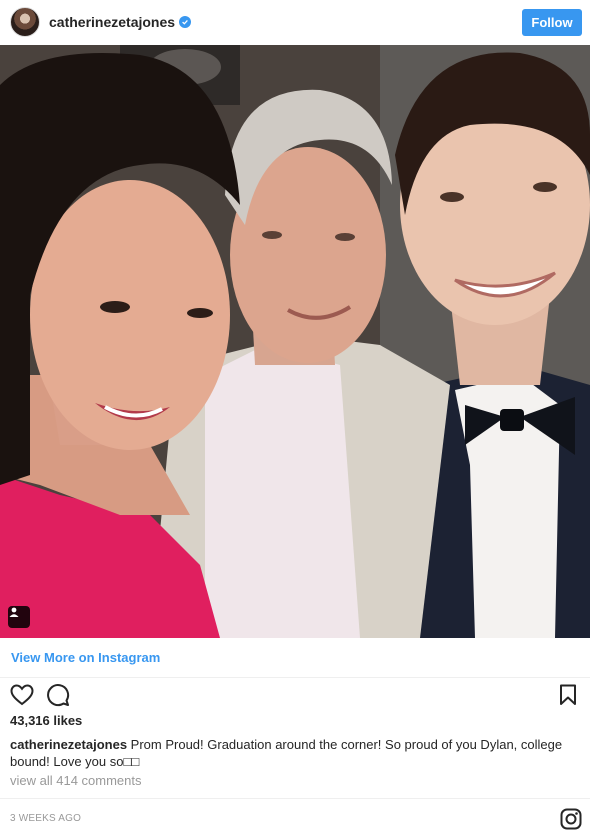  Describe the element at coordinates (46, 720) in the screenshot. I see `likes-count: 43,316 likes` at that location.